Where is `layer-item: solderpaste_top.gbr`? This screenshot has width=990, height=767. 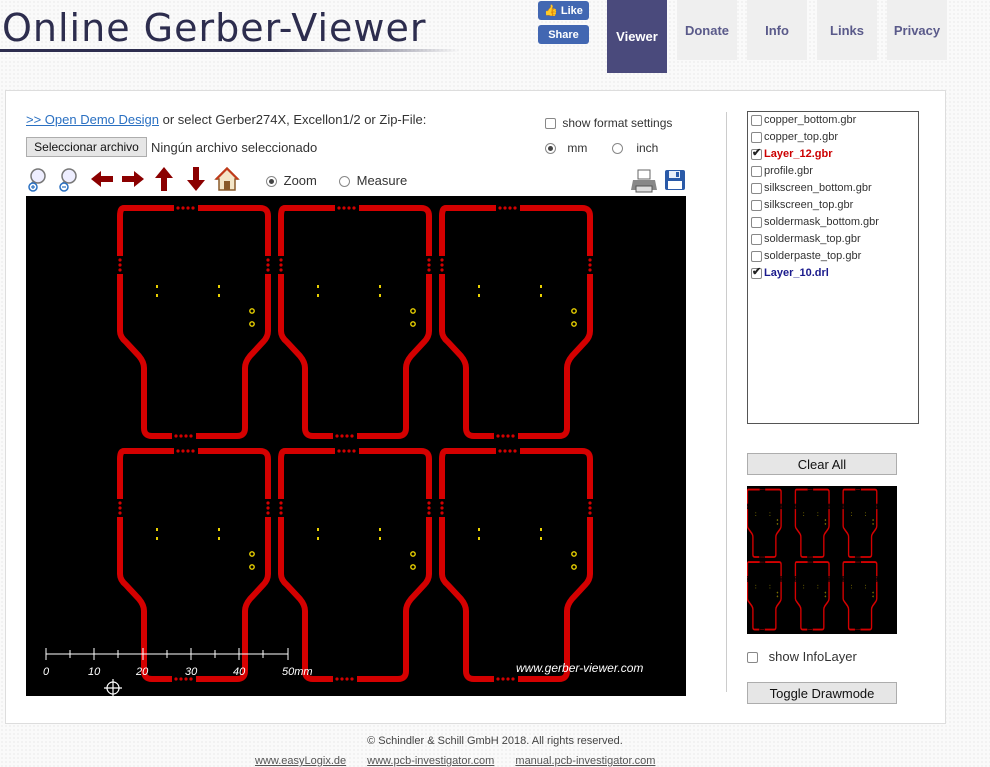
layer-item: solderpaste_top.gbr is located at coordinates (806, 256).